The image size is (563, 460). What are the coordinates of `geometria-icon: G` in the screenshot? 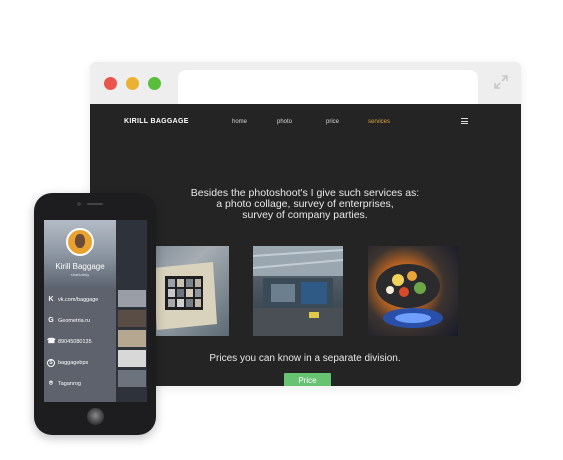 It's located at (51, 320).